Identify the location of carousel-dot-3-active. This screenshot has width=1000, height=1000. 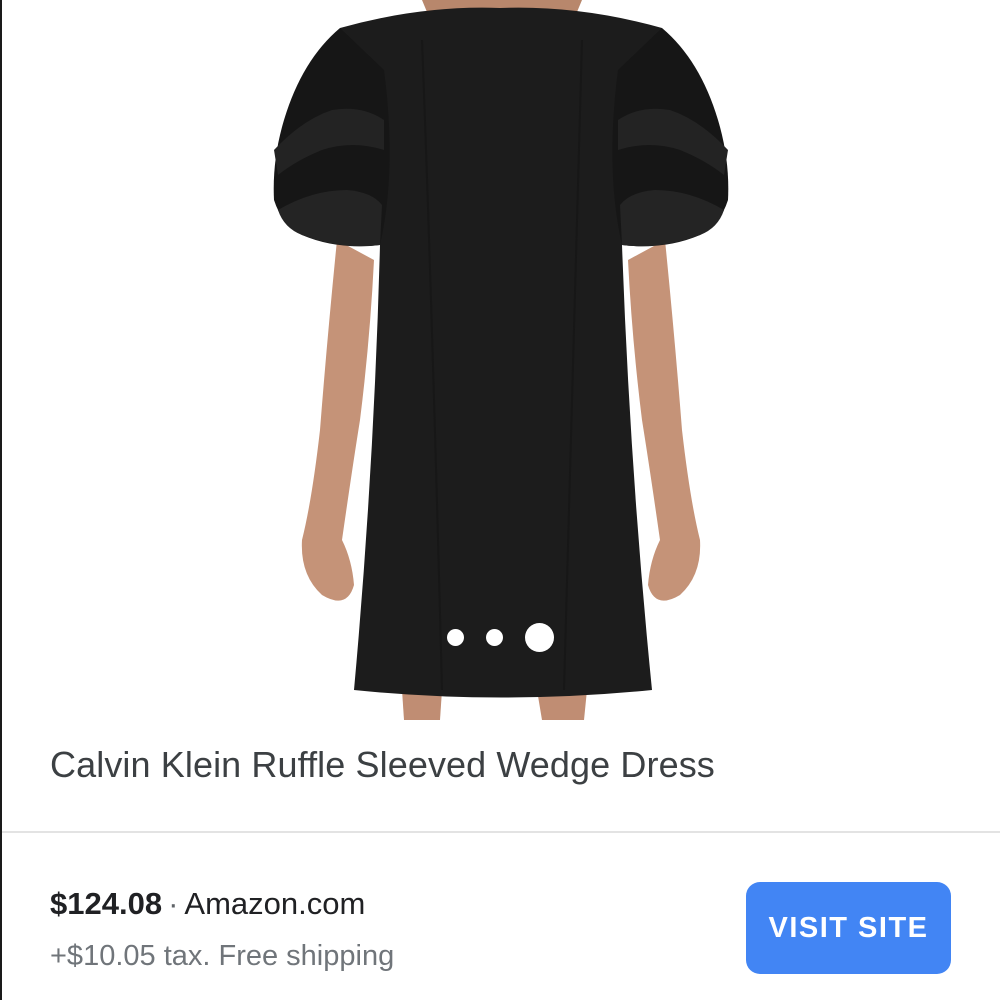
(539, 637).